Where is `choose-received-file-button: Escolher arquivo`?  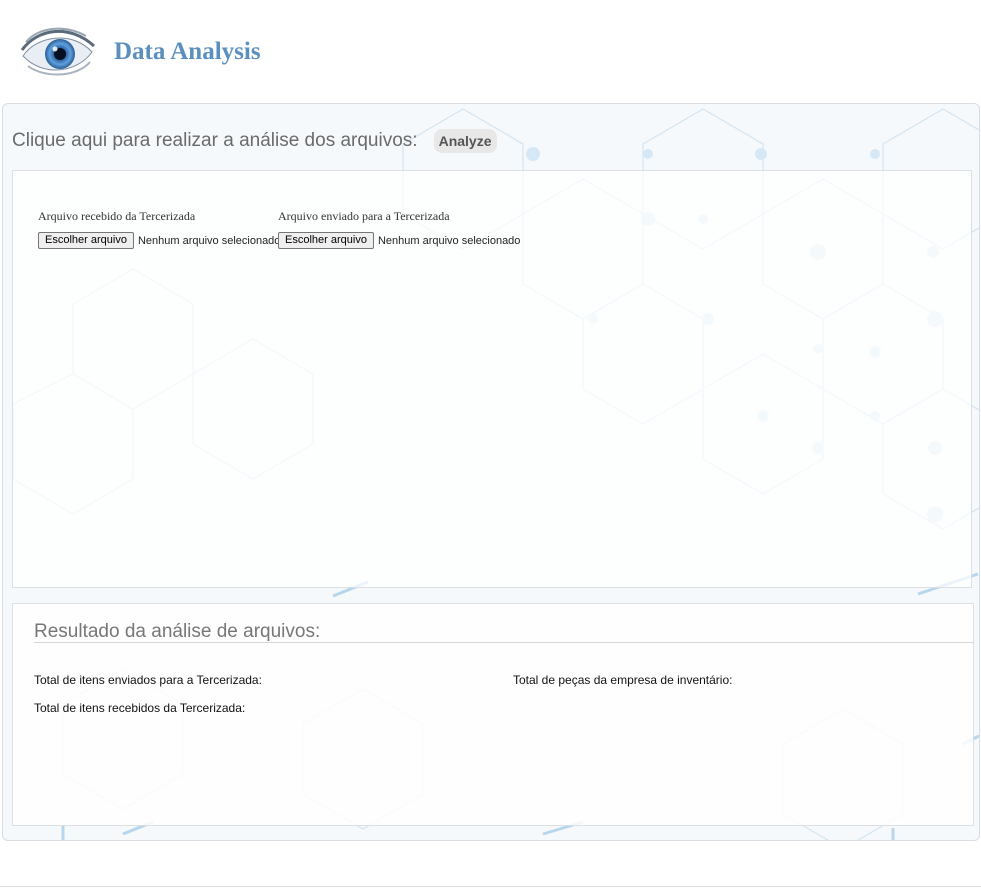
choose-received-file-button: Escolher arquivo is located at coordinates (86, 240).